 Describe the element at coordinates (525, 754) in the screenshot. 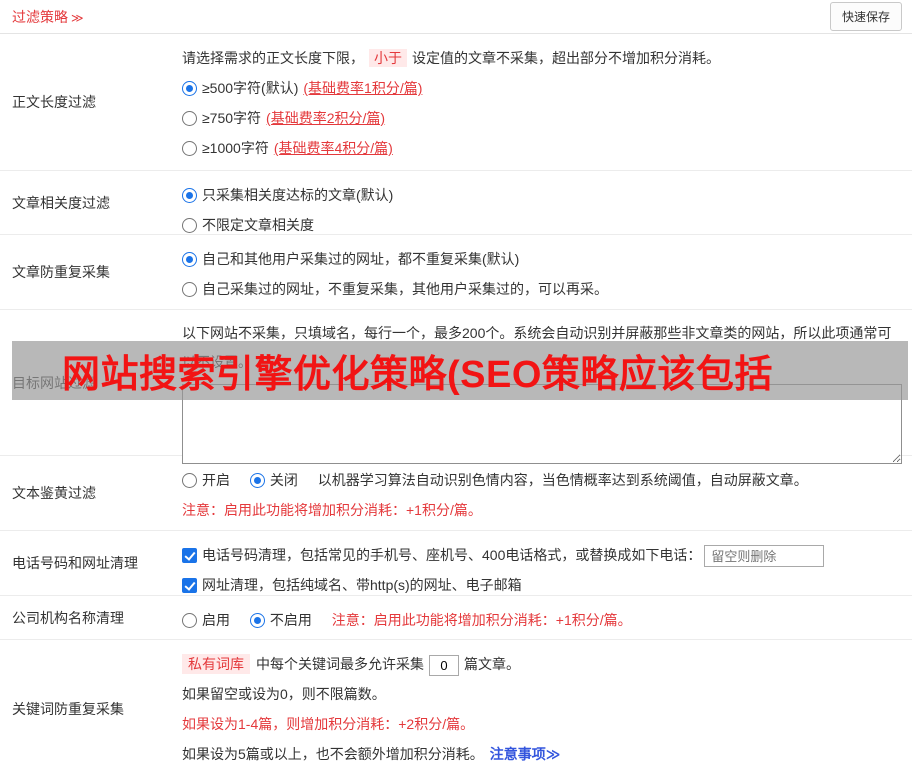

I see `notice-link: 注意事项≫` at that location.